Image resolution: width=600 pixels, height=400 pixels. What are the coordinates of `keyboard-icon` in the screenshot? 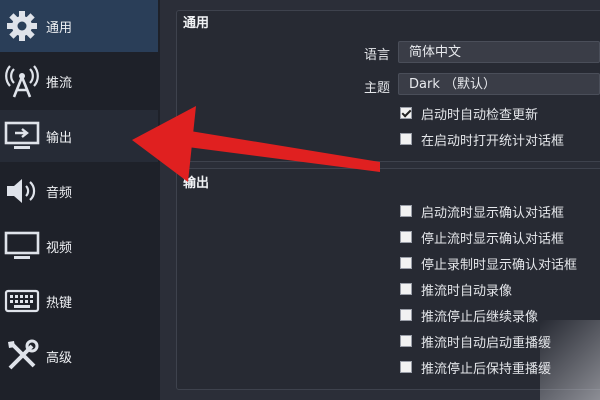 It's located at (22, 301).